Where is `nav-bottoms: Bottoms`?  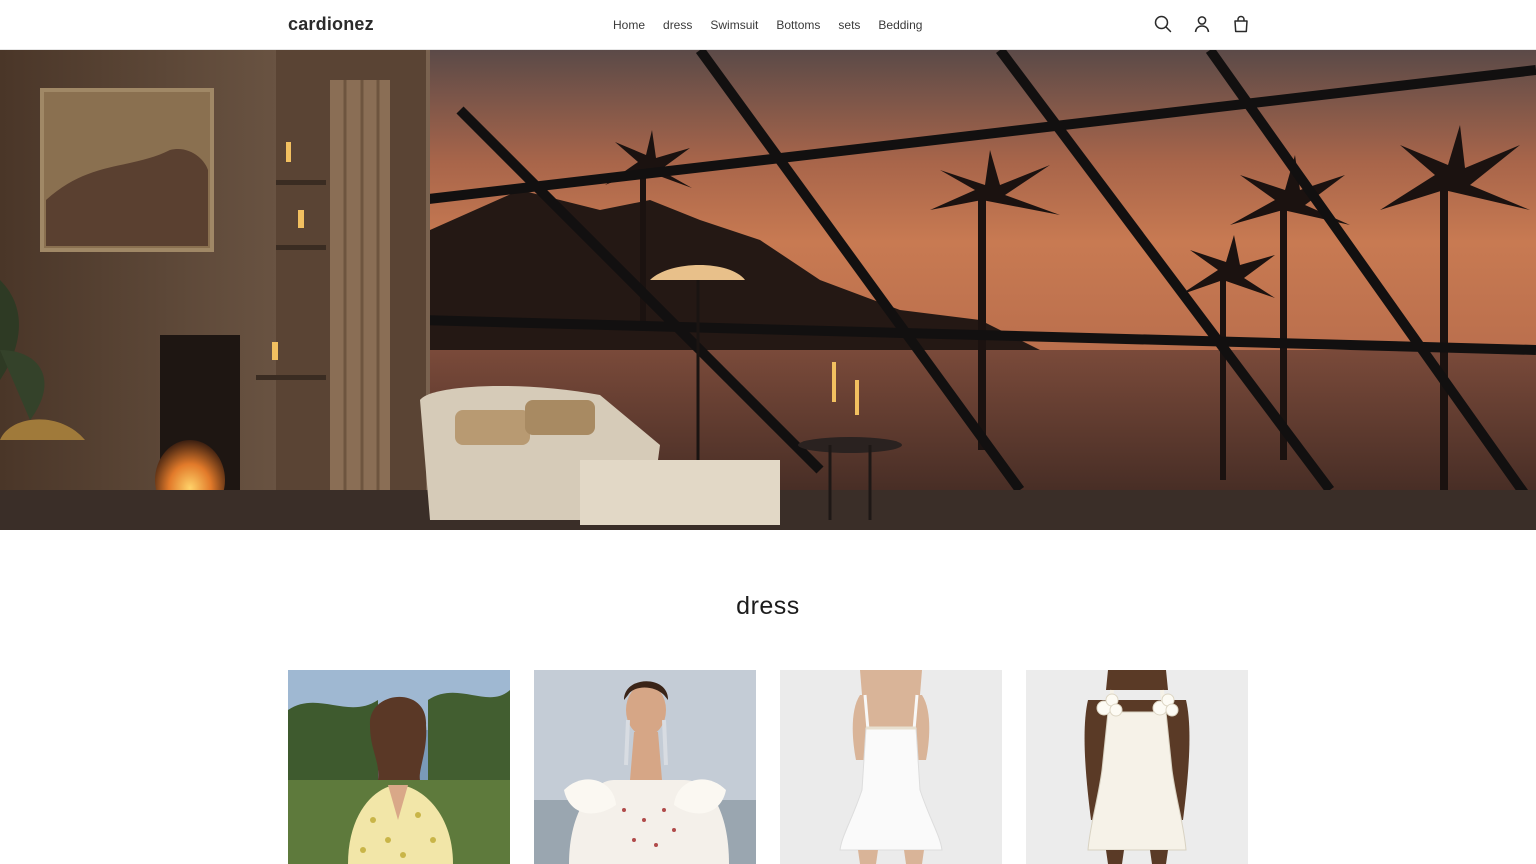 nav-bottoms: Bottoms is located at coordinates (798, 25).